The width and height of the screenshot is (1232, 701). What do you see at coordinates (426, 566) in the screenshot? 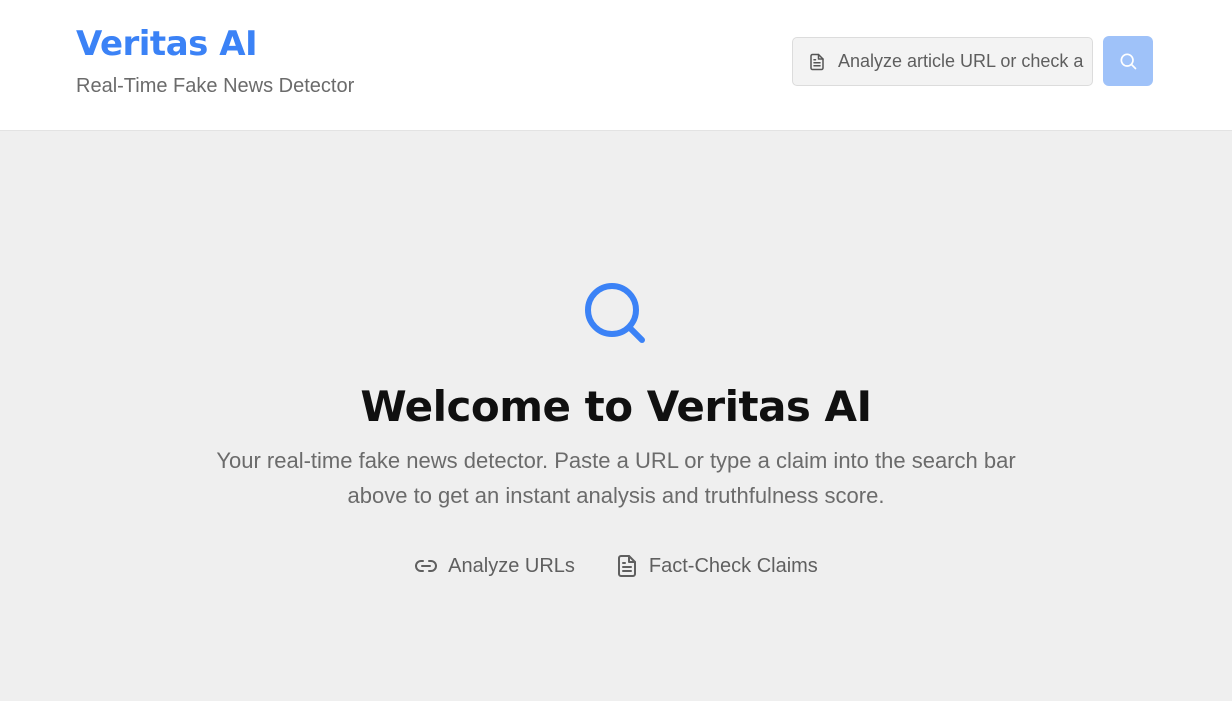
I see `link-icon` at bounding box center [426, 566].